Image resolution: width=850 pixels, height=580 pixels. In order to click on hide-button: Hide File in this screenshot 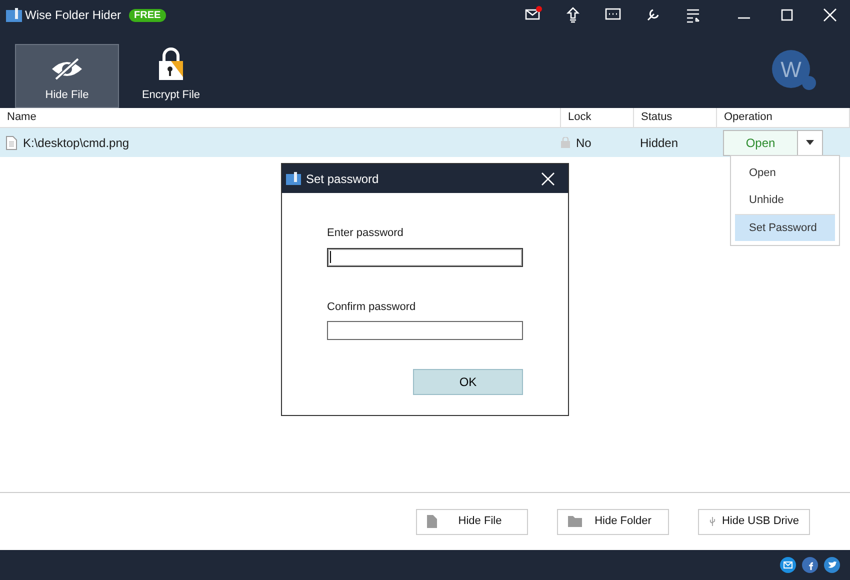, I will do `click(472, 521)`.